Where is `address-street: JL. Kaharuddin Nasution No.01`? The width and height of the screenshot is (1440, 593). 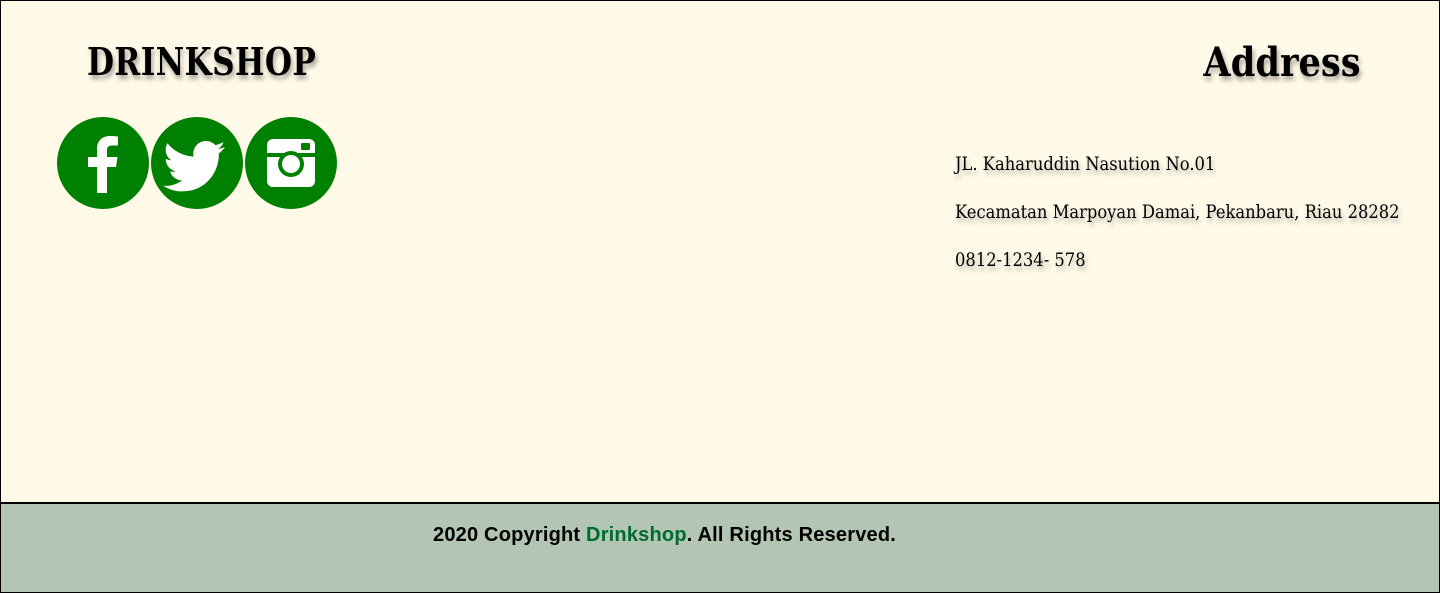 address-street: JL. Kaharuddin Nasution No.01 is located at coordinates (1085, 164).